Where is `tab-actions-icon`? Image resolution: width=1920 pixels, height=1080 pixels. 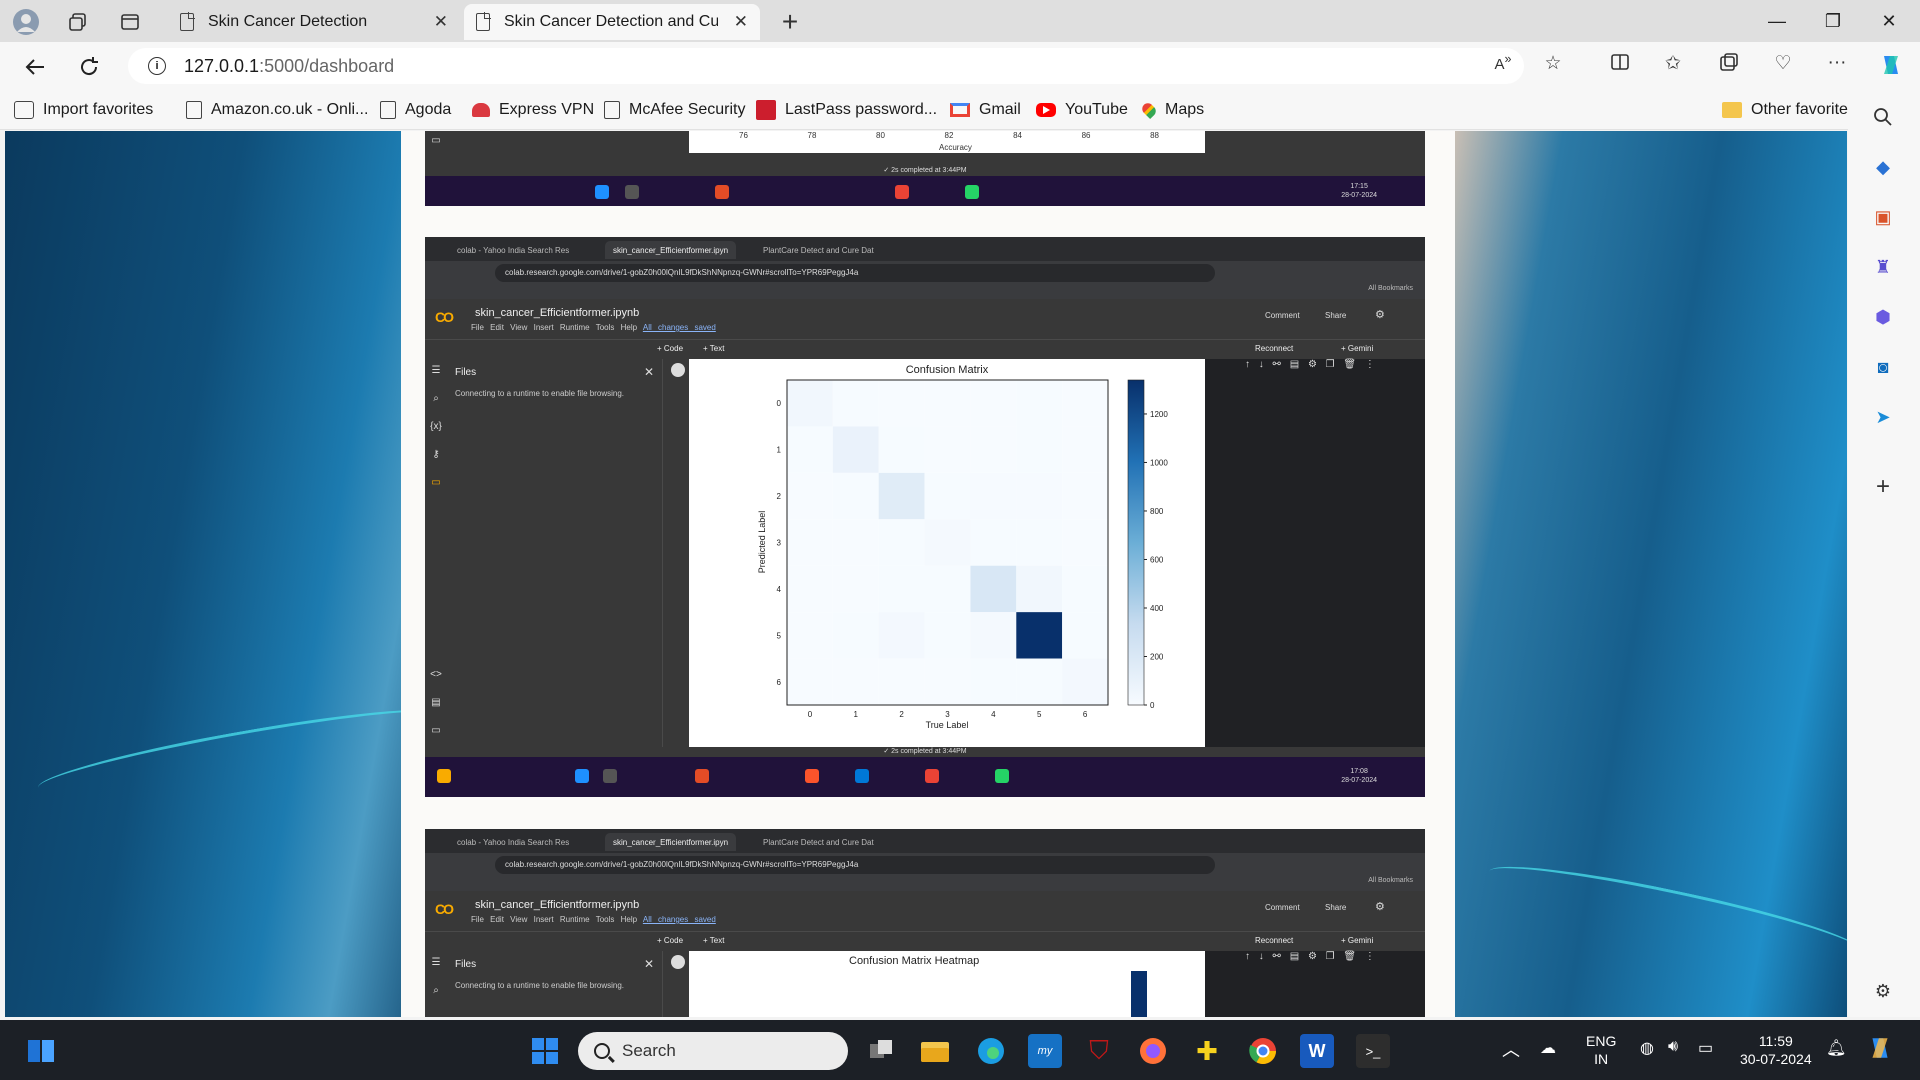
tab-actions-icon is located at coordinates (130, 22).